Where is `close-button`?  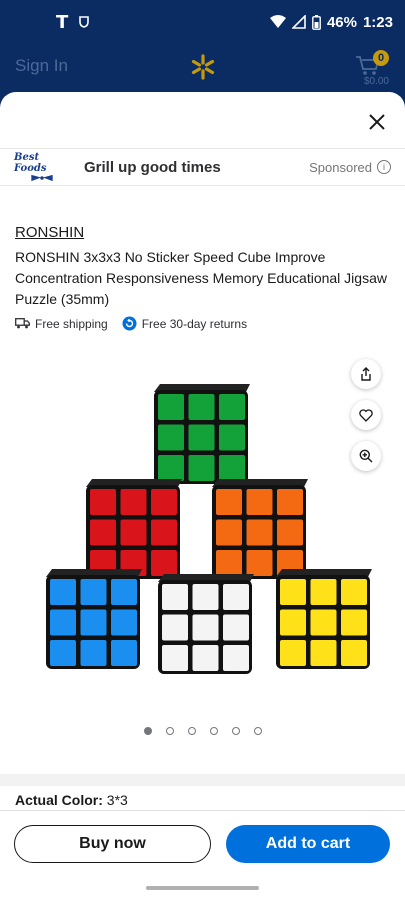
close-button is located at coordinates (377, 122).